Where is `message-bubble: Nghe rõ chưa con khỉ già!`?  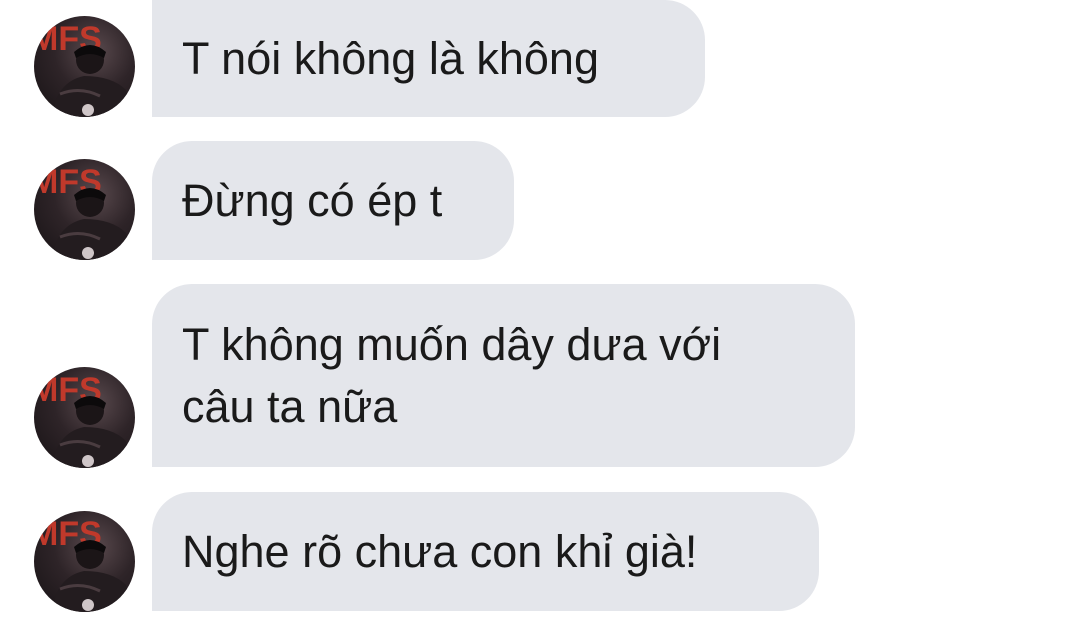 message-bubble: Nghe rõ chưa con khỉ già! is located at coordinates (485, 551).